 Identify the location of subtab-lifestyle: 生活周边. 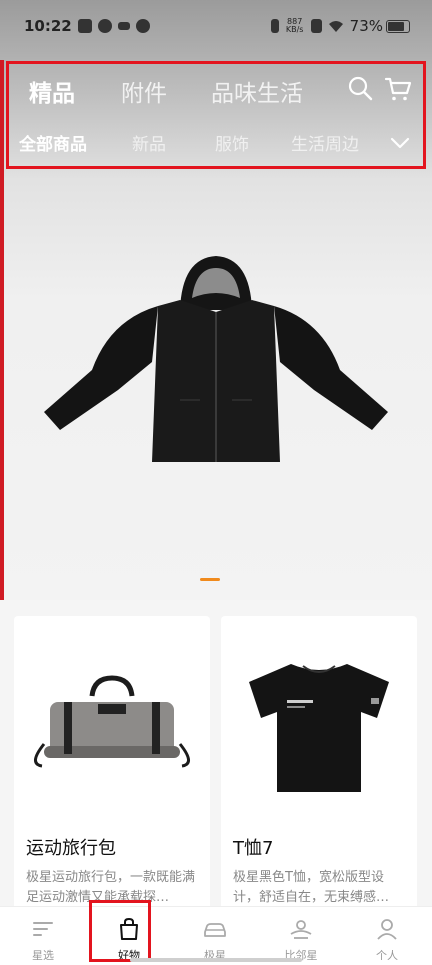
(325, 142).